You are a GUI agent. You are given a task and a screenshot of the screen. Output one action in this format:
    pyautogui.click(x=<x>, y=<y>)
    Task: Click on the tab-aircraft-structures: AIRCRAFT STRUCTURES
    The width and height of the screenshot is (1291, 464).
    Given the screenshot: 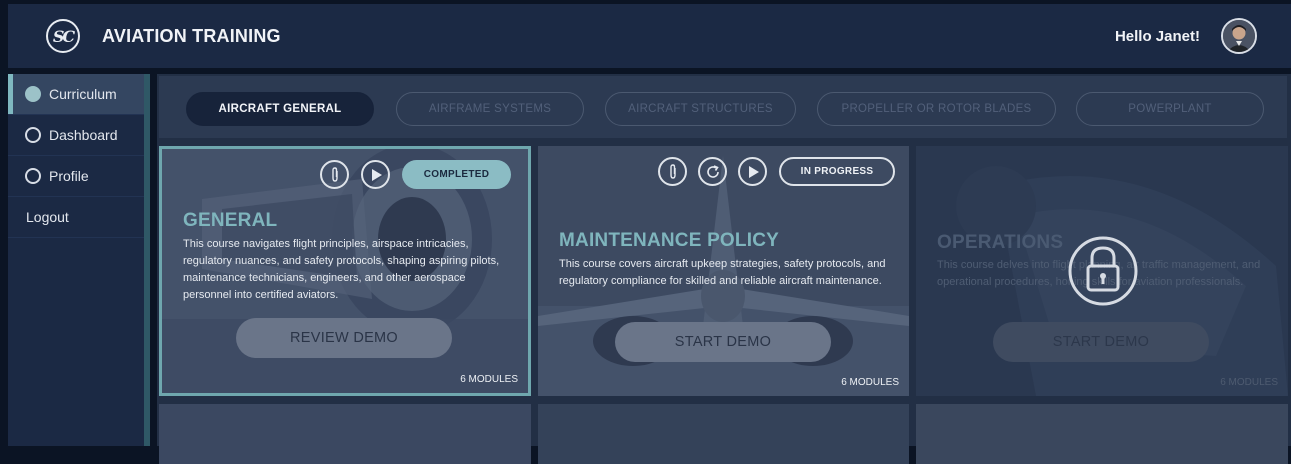 What is the action you would take?
    pyautogui.click(x=700, y=109)
    